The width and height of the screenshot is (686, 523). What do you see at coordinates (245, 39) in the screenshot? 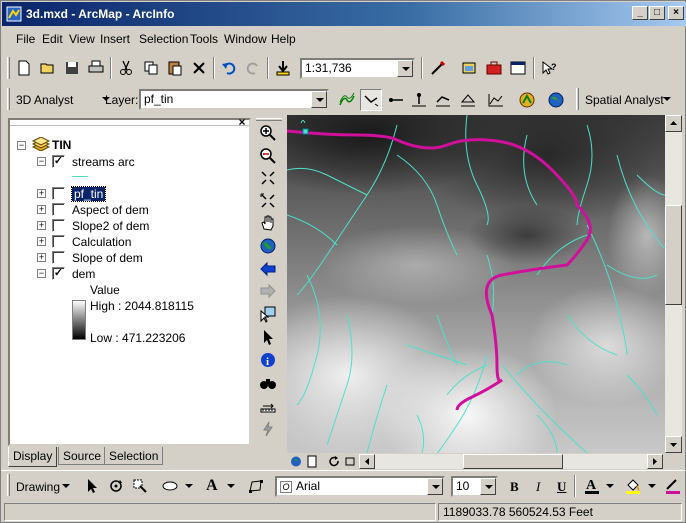
I see `menu-window: Window` at bounding box center [245, 39].